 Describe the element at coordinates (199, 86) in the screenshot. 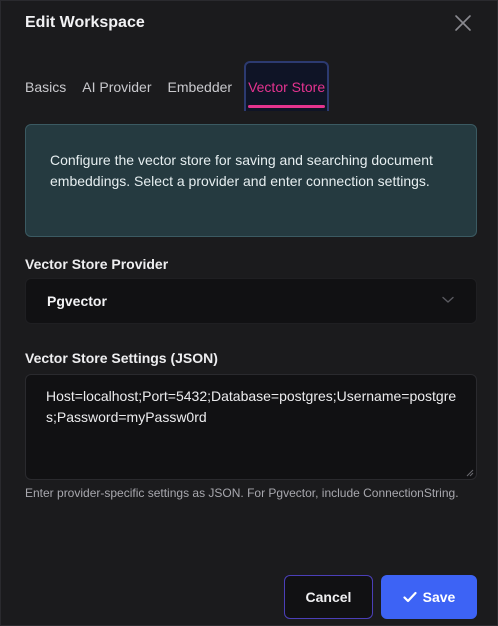

I see `tab-embedder: Embedder` at that location.